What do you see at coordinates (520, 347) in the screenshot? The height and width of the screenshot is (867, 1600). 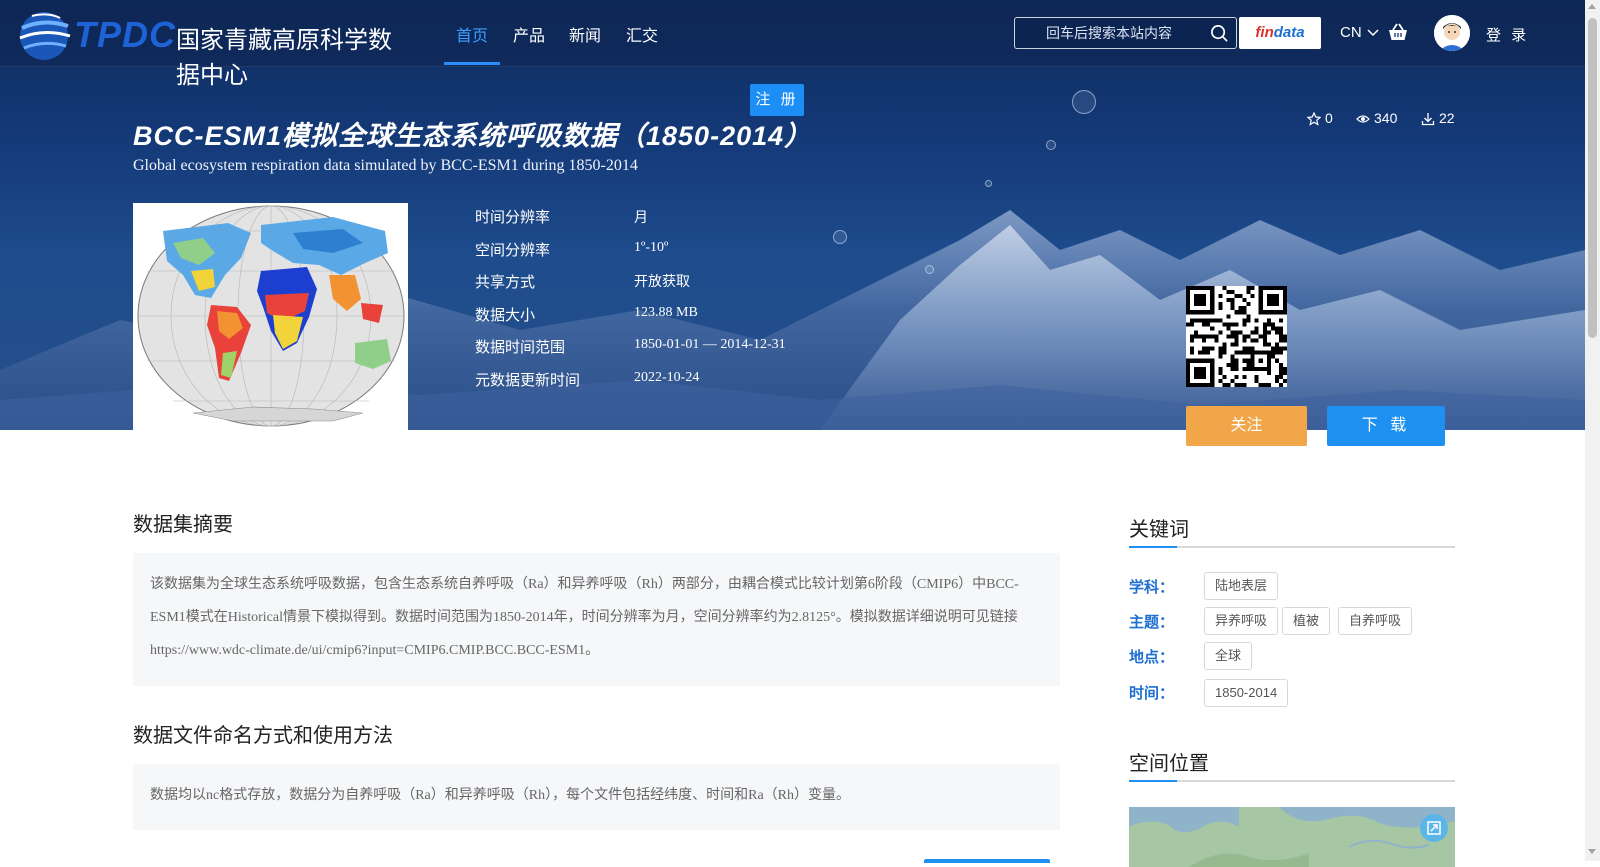 I see `meta-label-time-range: 数据时间范围` at bounding box center [520, 347].